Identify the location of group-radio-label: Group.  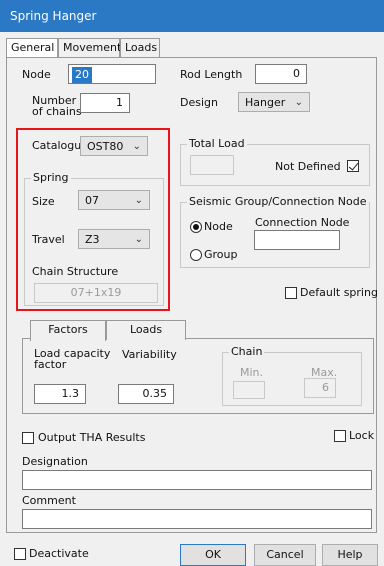
(221, 254).